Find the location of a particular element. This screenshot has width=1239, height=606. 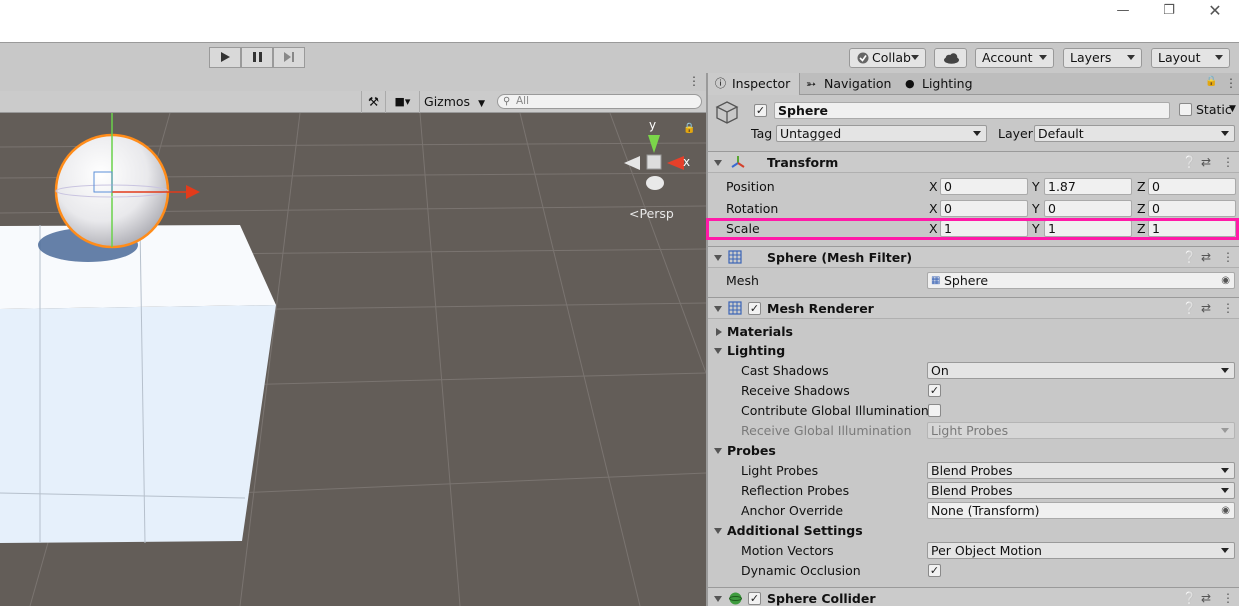

search-placeholder: All is located at coordinates (523, 101).